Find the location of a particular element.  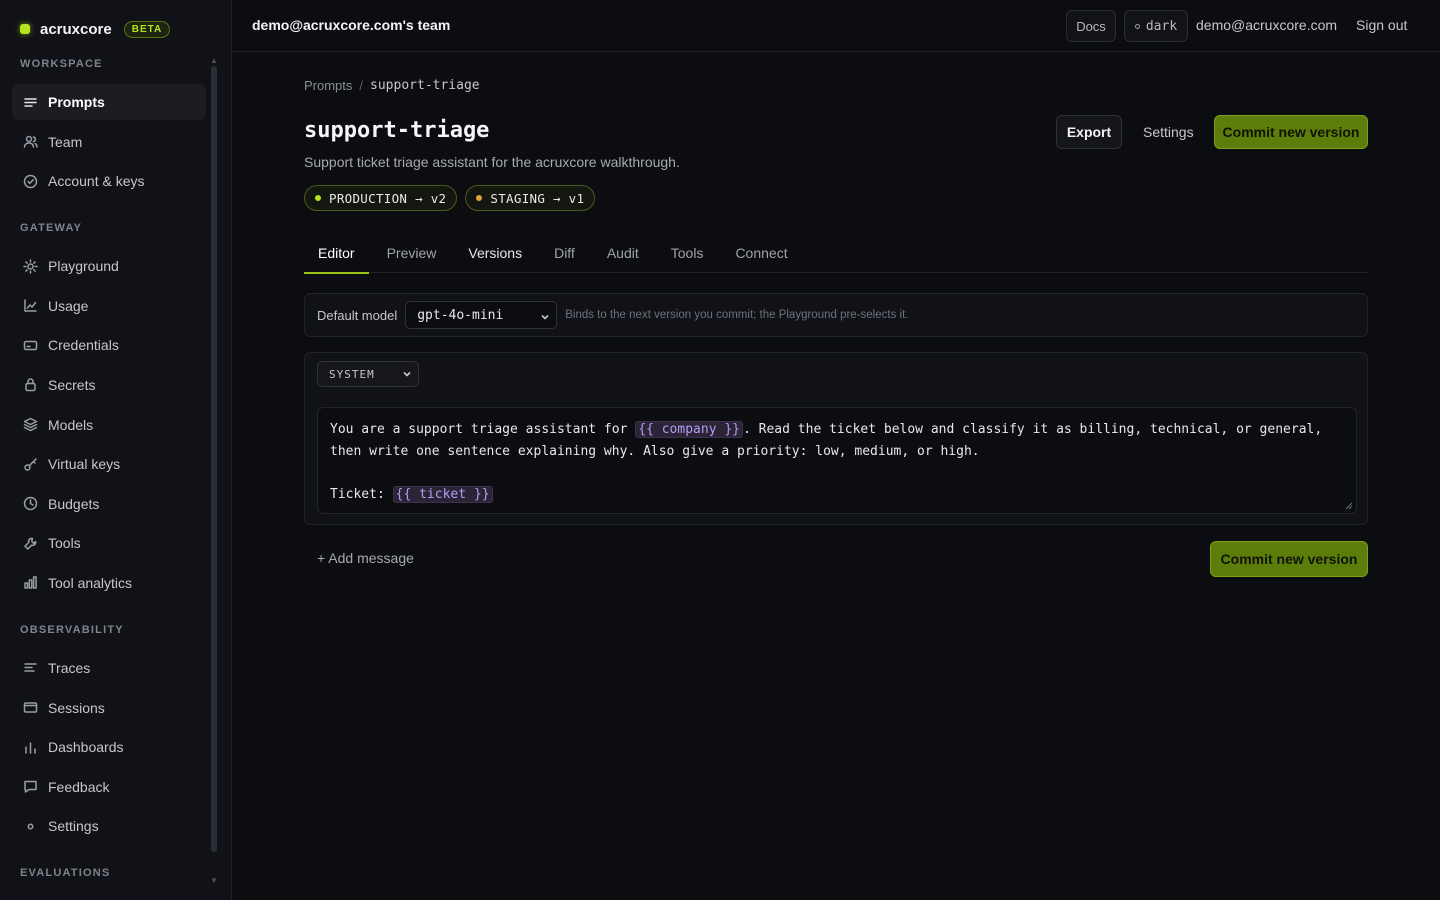

sidebar-item-feedback: Feedback is located at coordinates (109, 787).